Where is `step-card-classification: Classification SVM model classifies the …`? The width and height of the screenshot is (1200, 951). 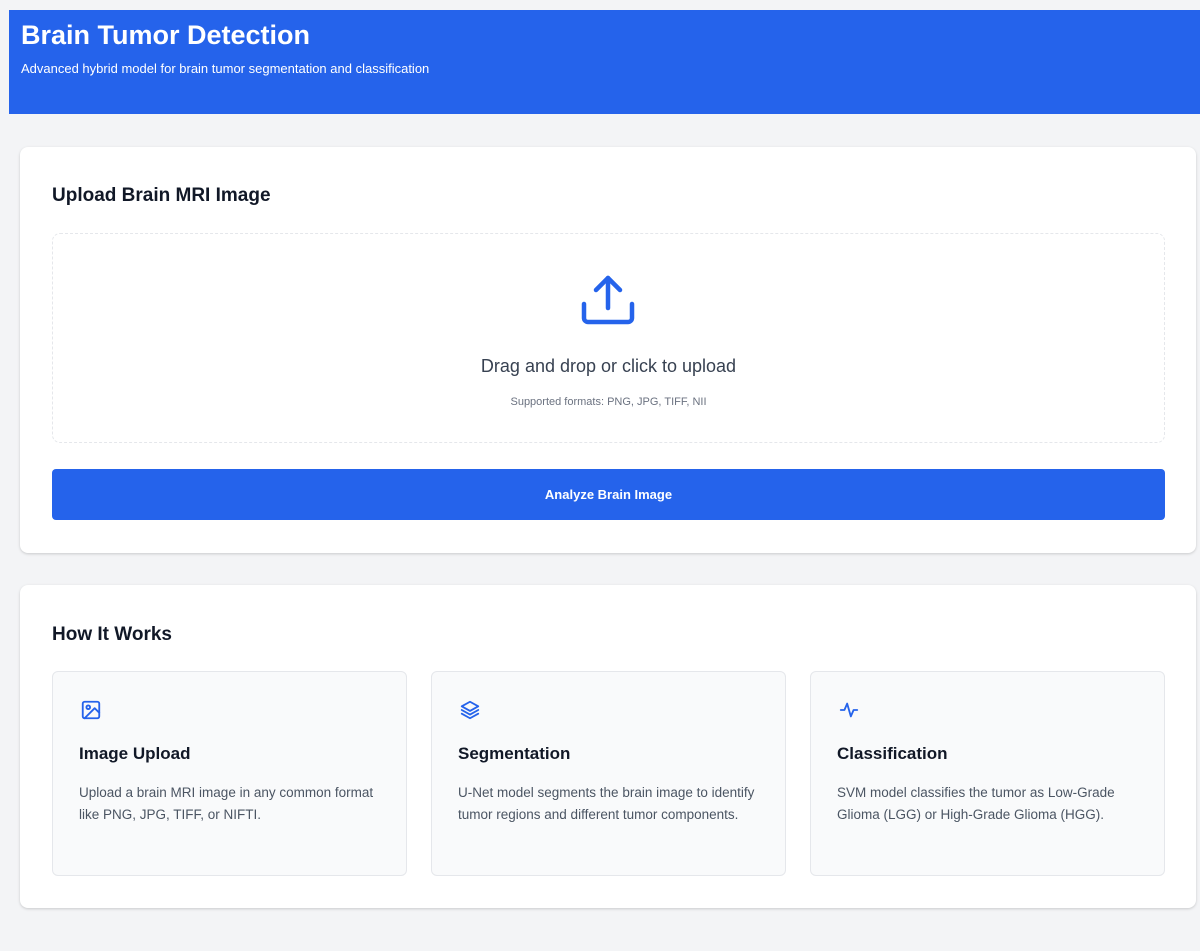
step-card-classification: Classification SVM model classifies the … is located at coordinates (987, 773).